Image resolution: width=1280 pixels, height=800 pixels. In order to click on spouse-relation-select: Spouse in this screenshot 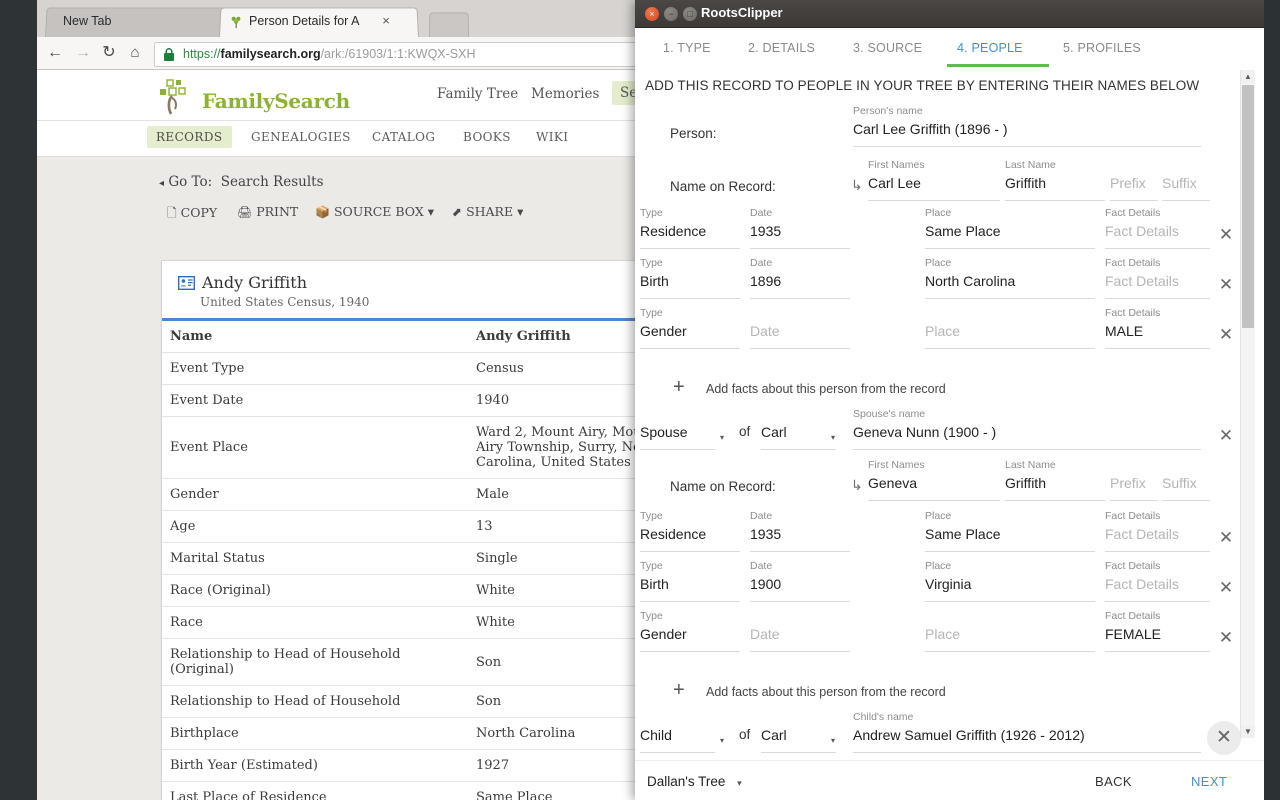, I will do `click(677, 436)`.